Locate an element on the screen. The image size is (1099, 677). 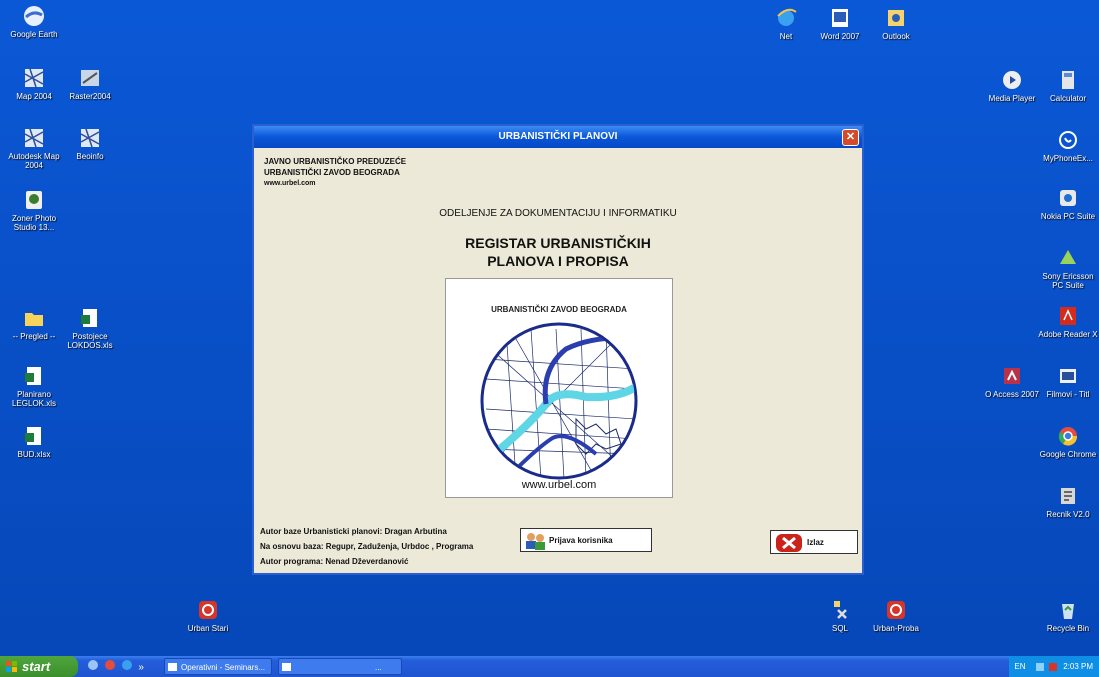
desktop-icon-map2004: Map 2004 is located at coordinates (34, 83).